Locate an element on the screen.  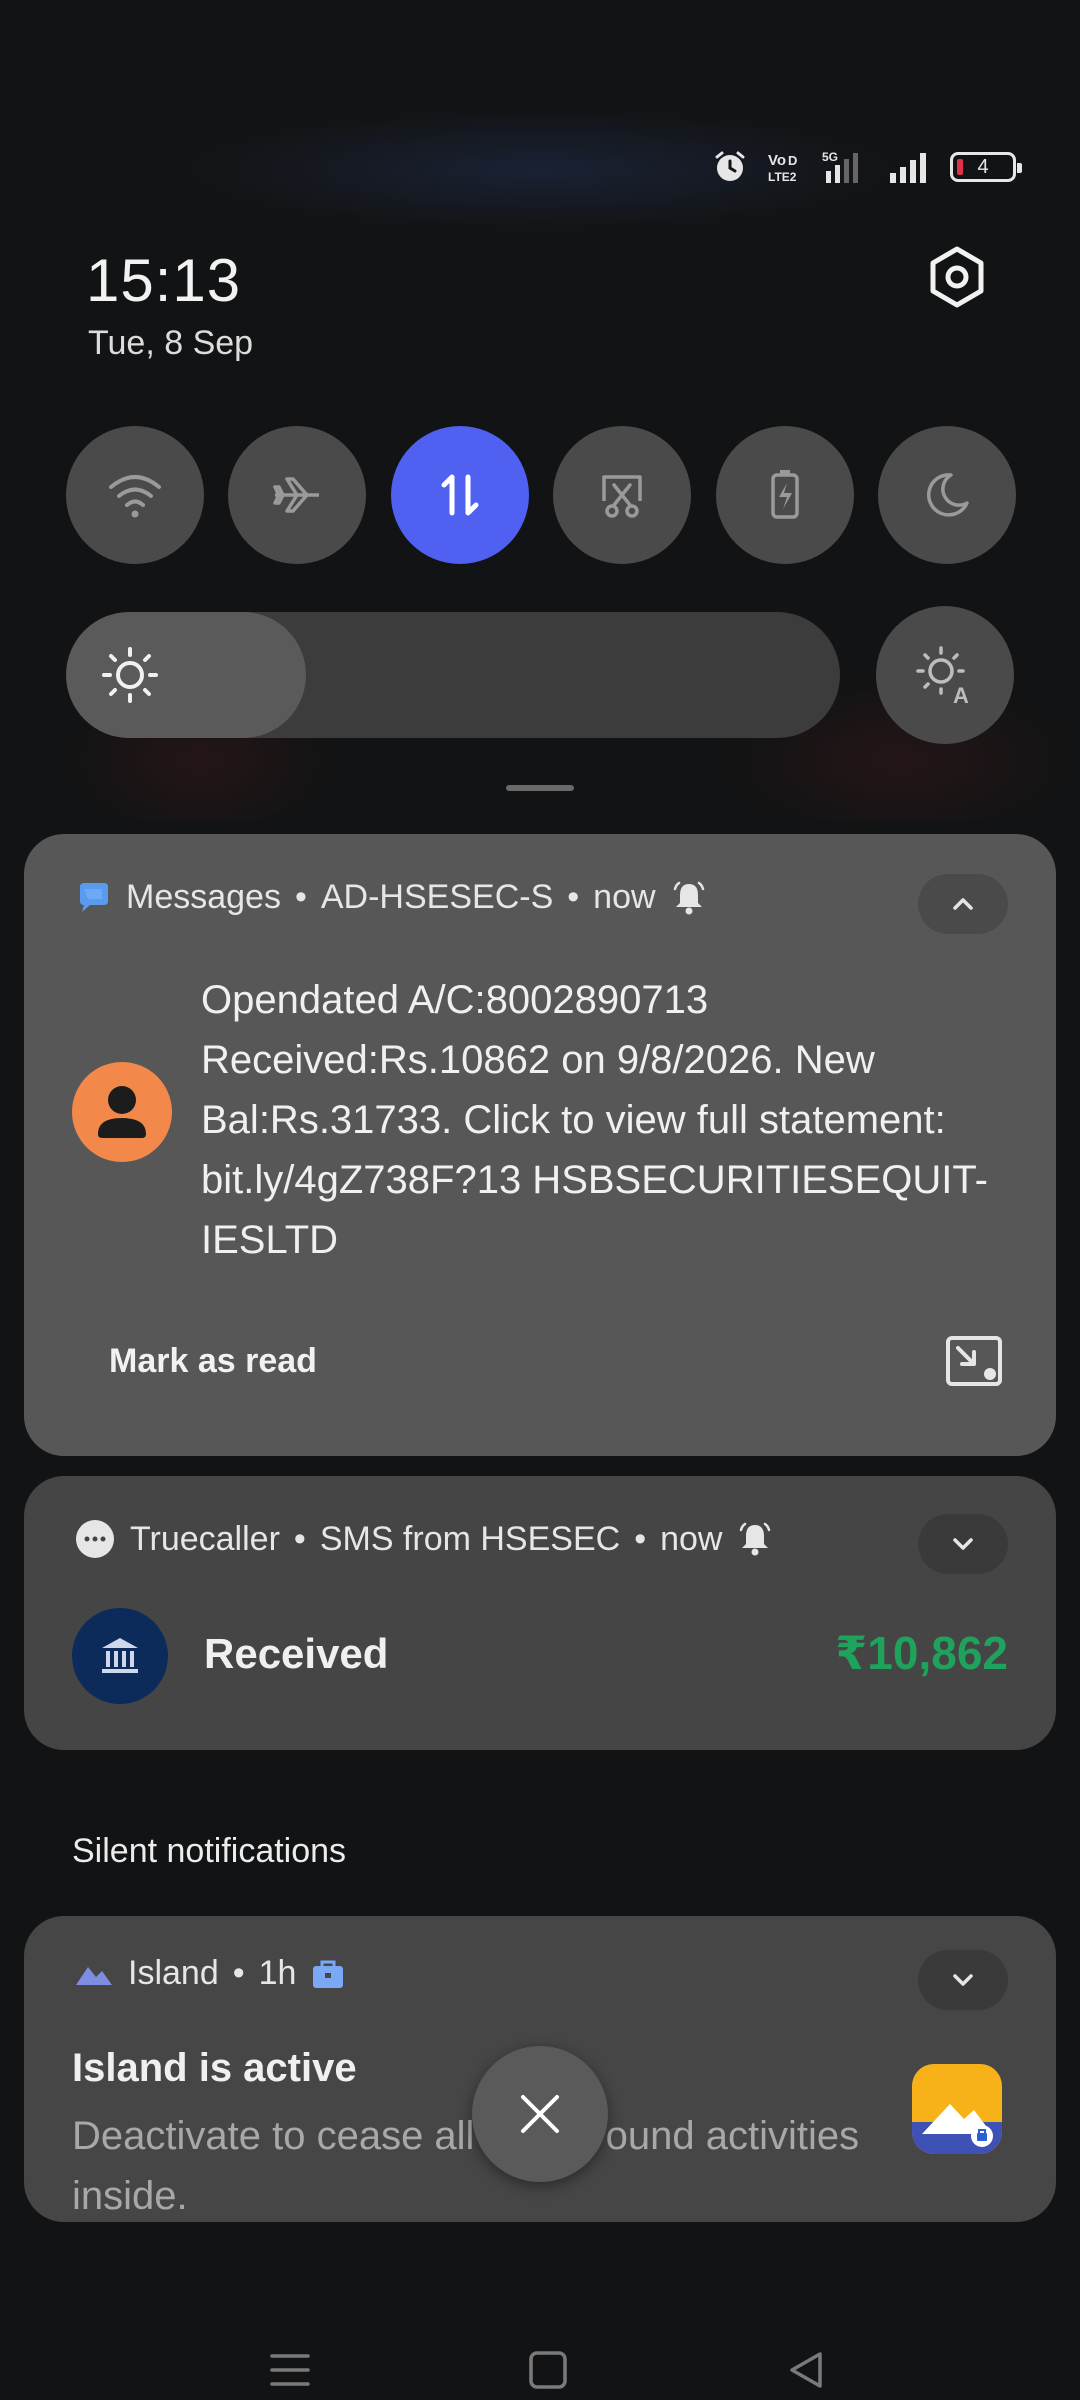
notification-title: Island is active is located at coordinates (214, 2068).